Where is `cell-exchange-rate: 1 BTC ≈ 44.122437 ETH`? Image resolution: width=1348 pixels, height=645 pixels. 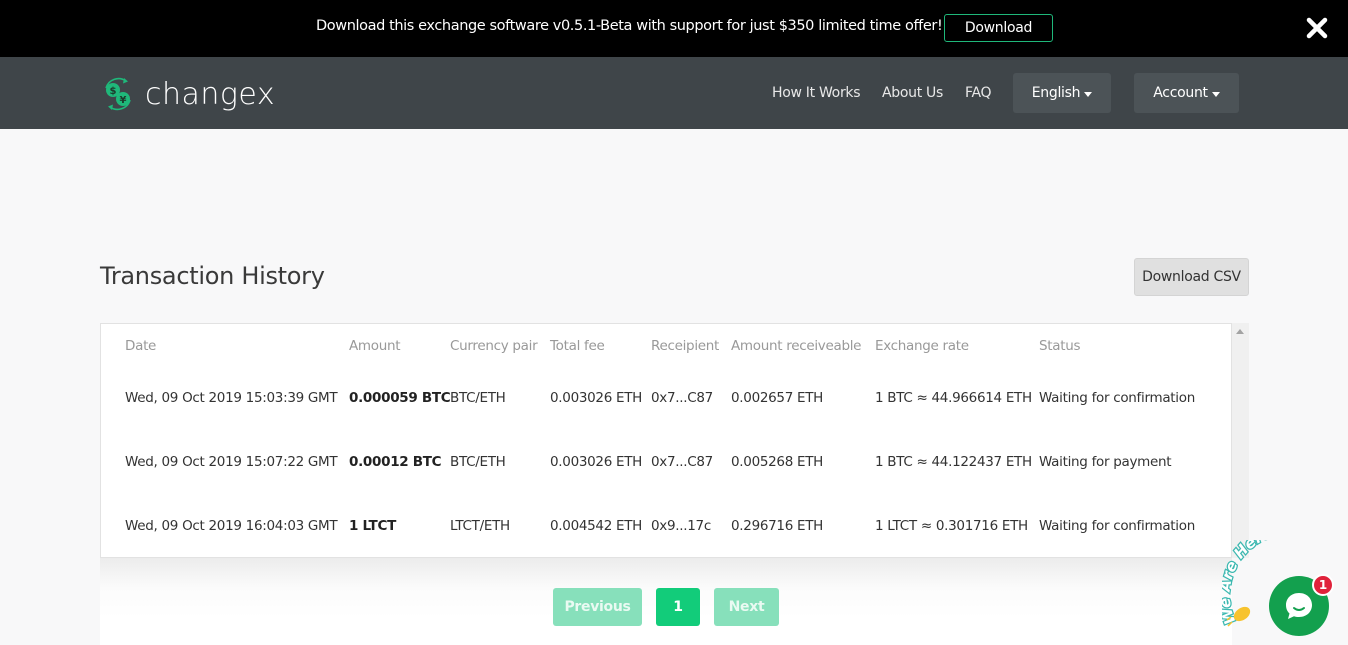
cell-exchange-rate: 1 BTC ≈ 44.122437 ETH is located at coordinates (953, 462).